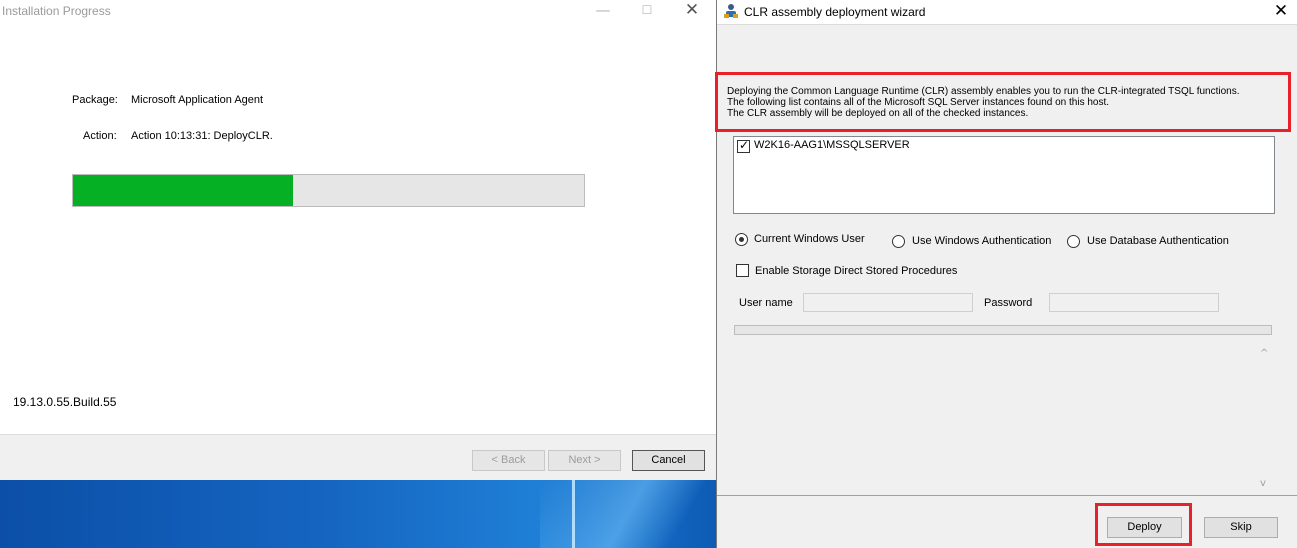  Describe the element at coordinates (898, 241) in the screenshot. I see `windows-authentication-radio` at that location.